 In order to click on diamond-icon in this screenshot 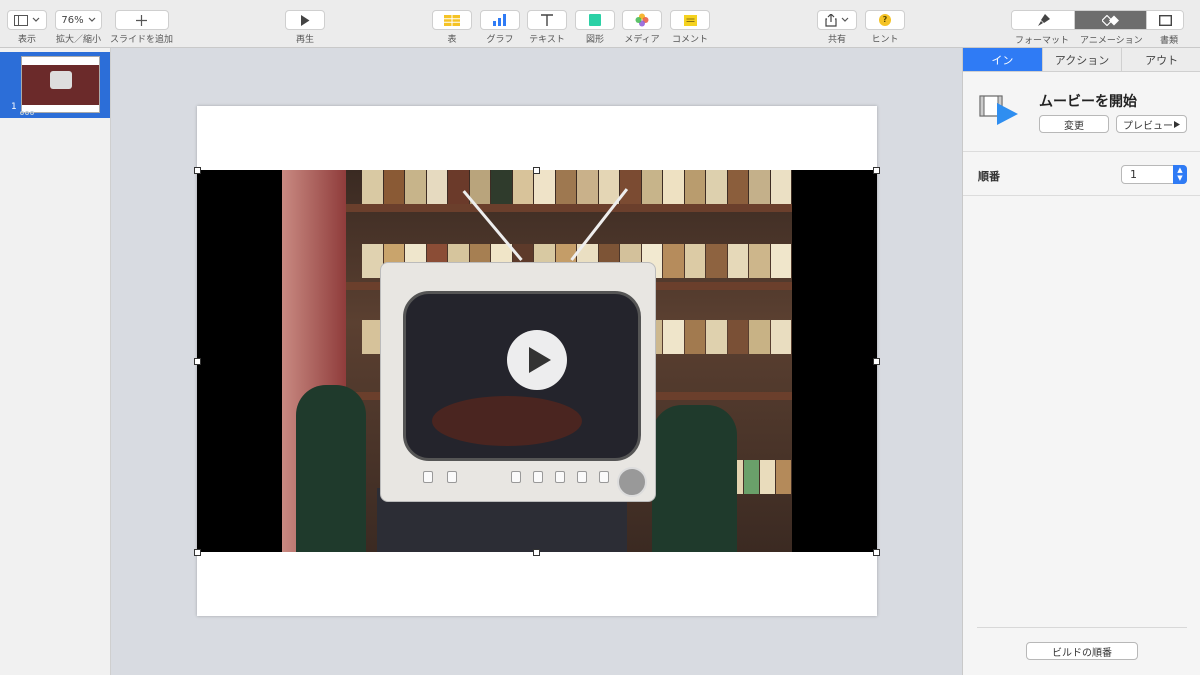, I will do `click(1110, 20)`.